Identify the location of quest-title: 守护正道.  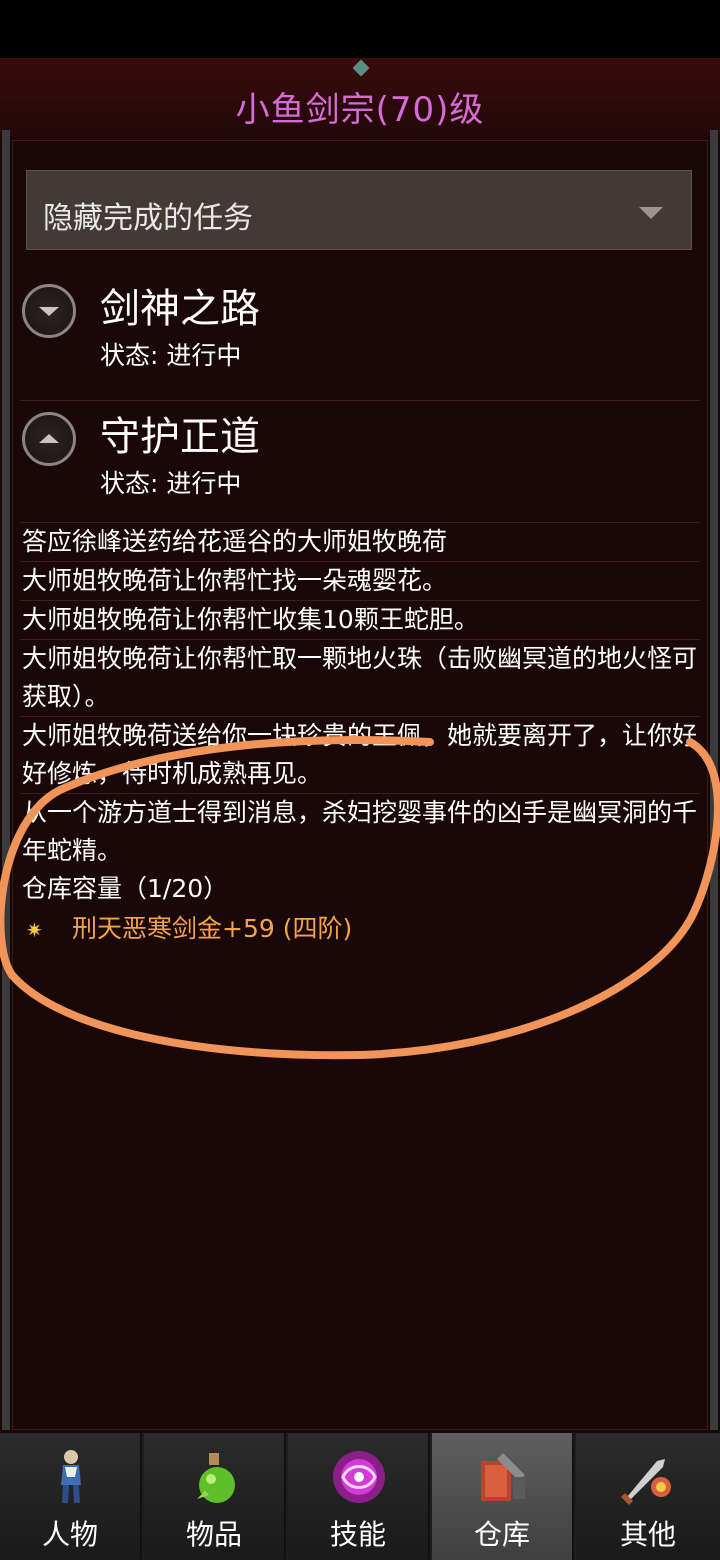
(180, 437).